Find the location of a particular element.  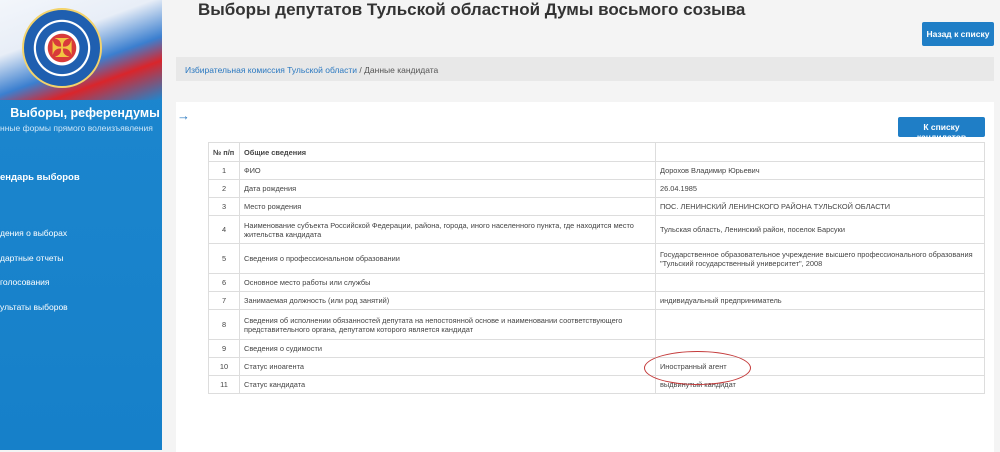

row-label: ФИО is located at coordinates (447, 170).